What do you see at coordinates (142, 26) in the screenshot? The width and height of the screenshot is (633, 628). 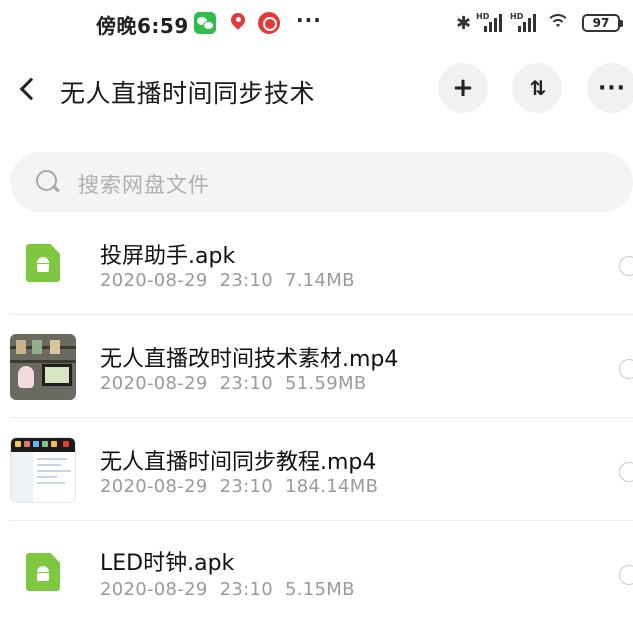 I see `status-time: 傍晚6:59` at bounding box center [142, 26].